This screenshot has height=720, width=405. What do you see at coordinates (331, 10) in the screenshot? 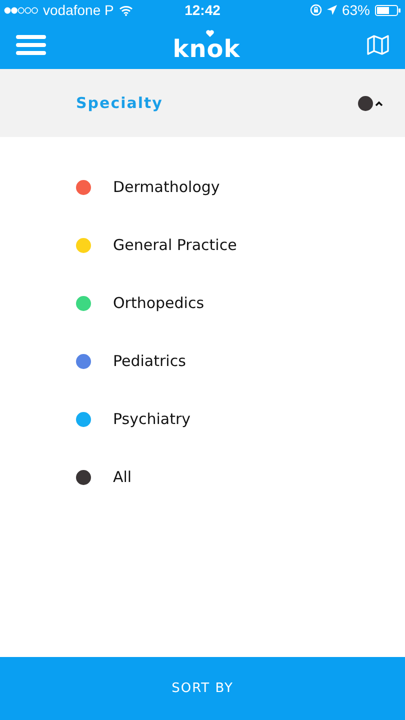
I see `location-arrow-icon` at bounding box center [331, 10].